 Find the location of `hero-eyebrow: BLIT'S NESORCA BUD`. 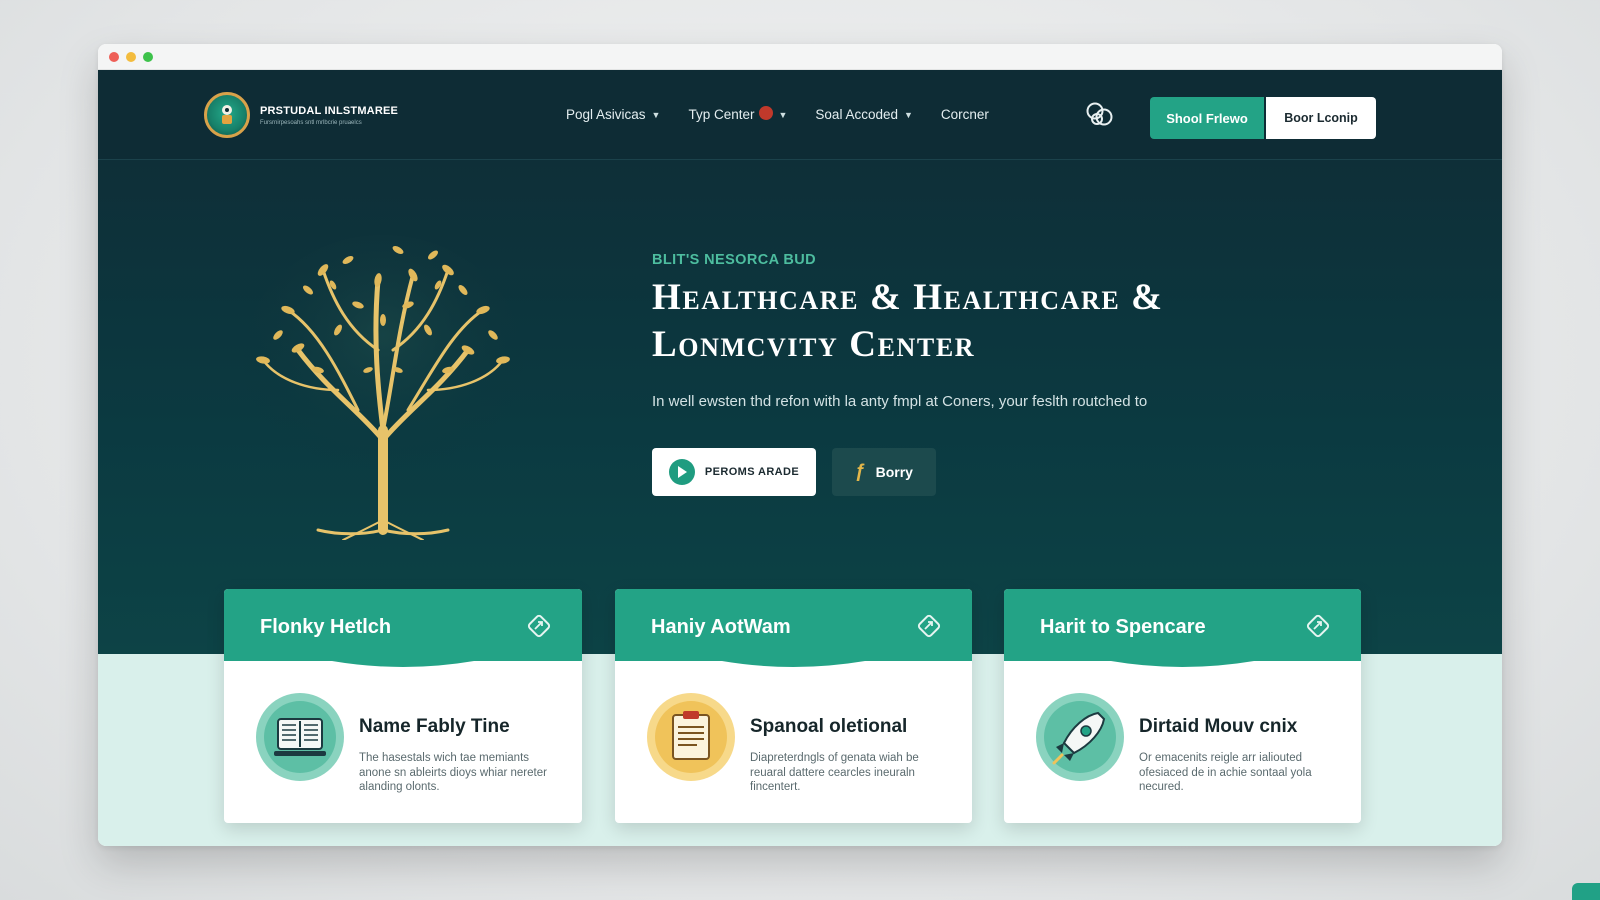

hero-eyebrow: BLIT'S NESORCA BUD is located at coordinates (734, 260).